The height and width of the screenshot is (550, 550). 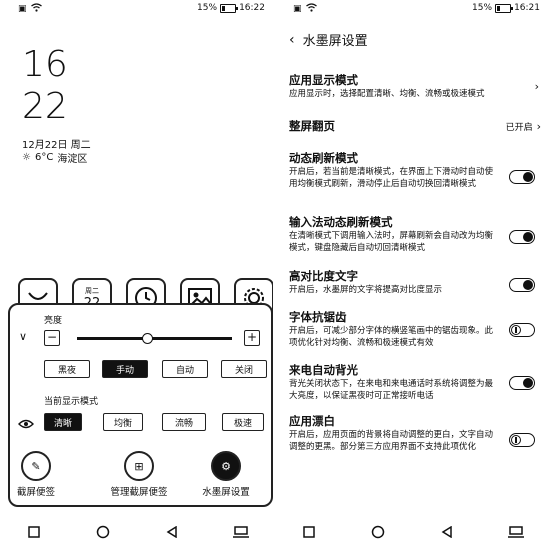 What do you see at coordinates (323, 370) in the screenshot?
I see `setting-title: 来电自动背光` at bounding box center [323, 370].